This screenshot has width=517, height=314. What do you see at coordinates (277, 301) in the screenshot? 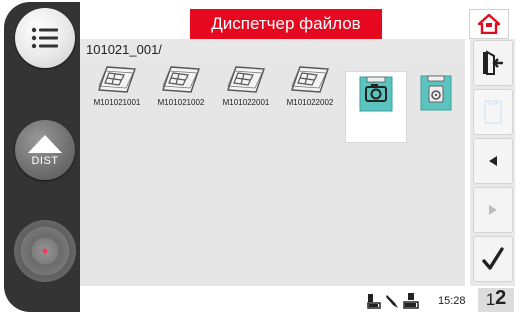
I see `status-bar: 15:28` at bounding box center [277, 301].